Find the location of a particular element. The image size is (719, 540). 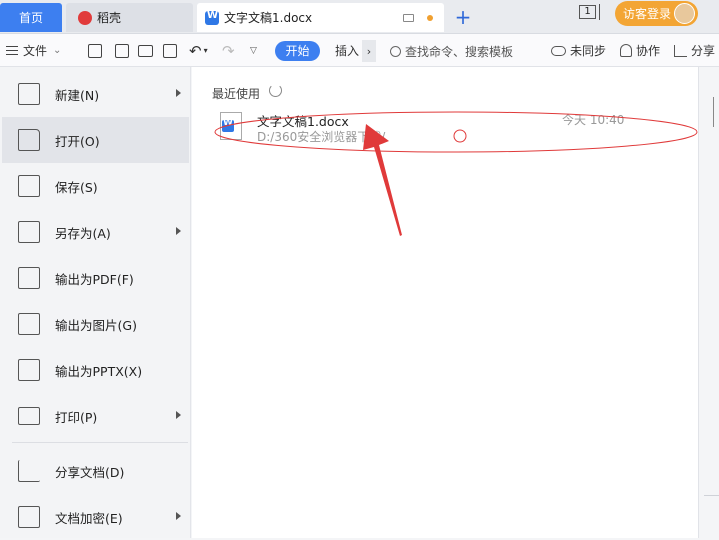

tab-daoke: 稻壳 is located at coordinates (129, 17).